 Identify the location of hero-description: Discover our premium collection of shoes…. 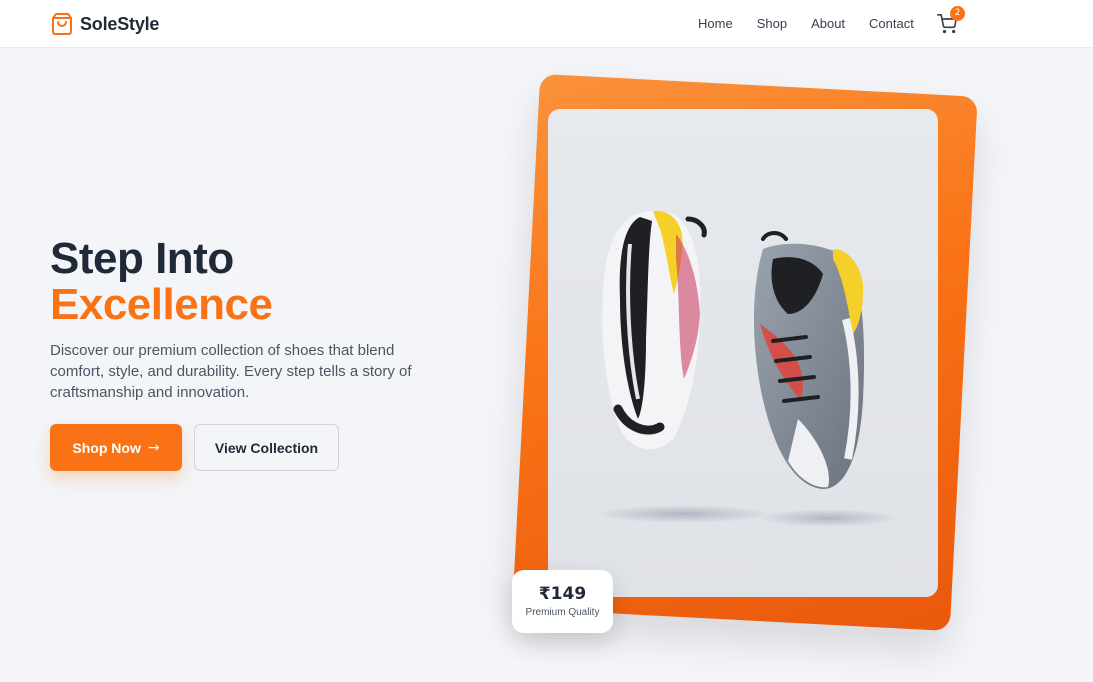
(231, 371).